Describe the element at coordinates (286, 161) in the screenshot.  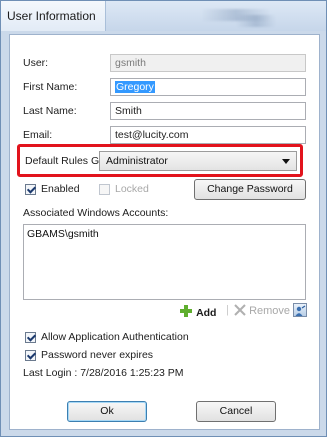
I see `chevron-down-icon` at that location.